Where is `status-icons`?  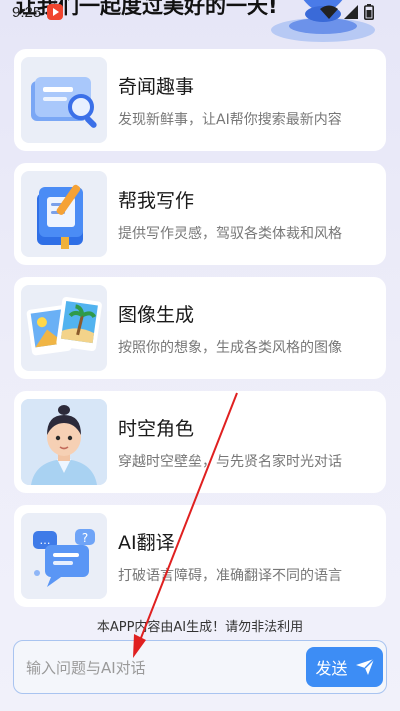
status-icons is located at coordinates (347, 12).